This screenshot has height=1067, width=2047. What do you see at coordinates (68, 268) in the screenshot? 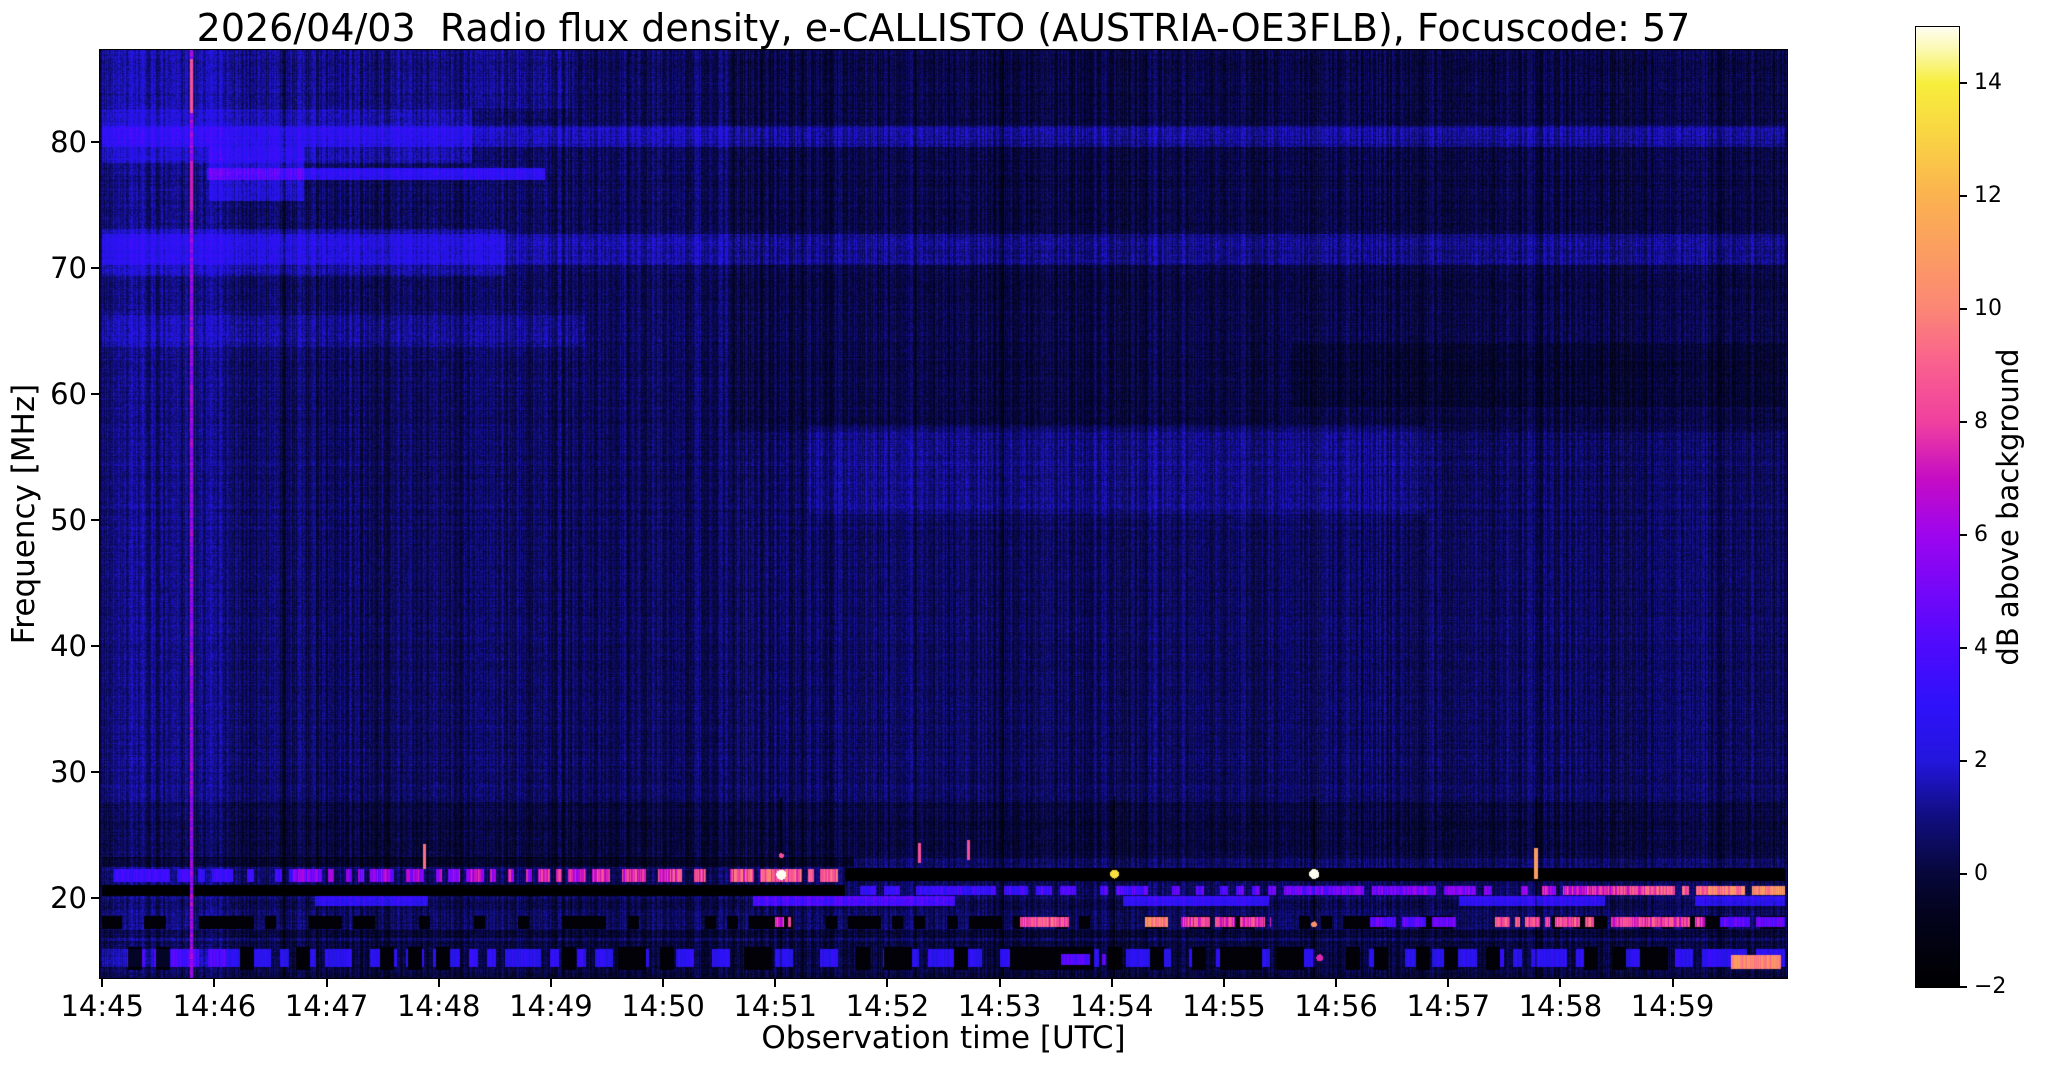
I see `y-tick-label: 70` at bounding box center [68, 268].